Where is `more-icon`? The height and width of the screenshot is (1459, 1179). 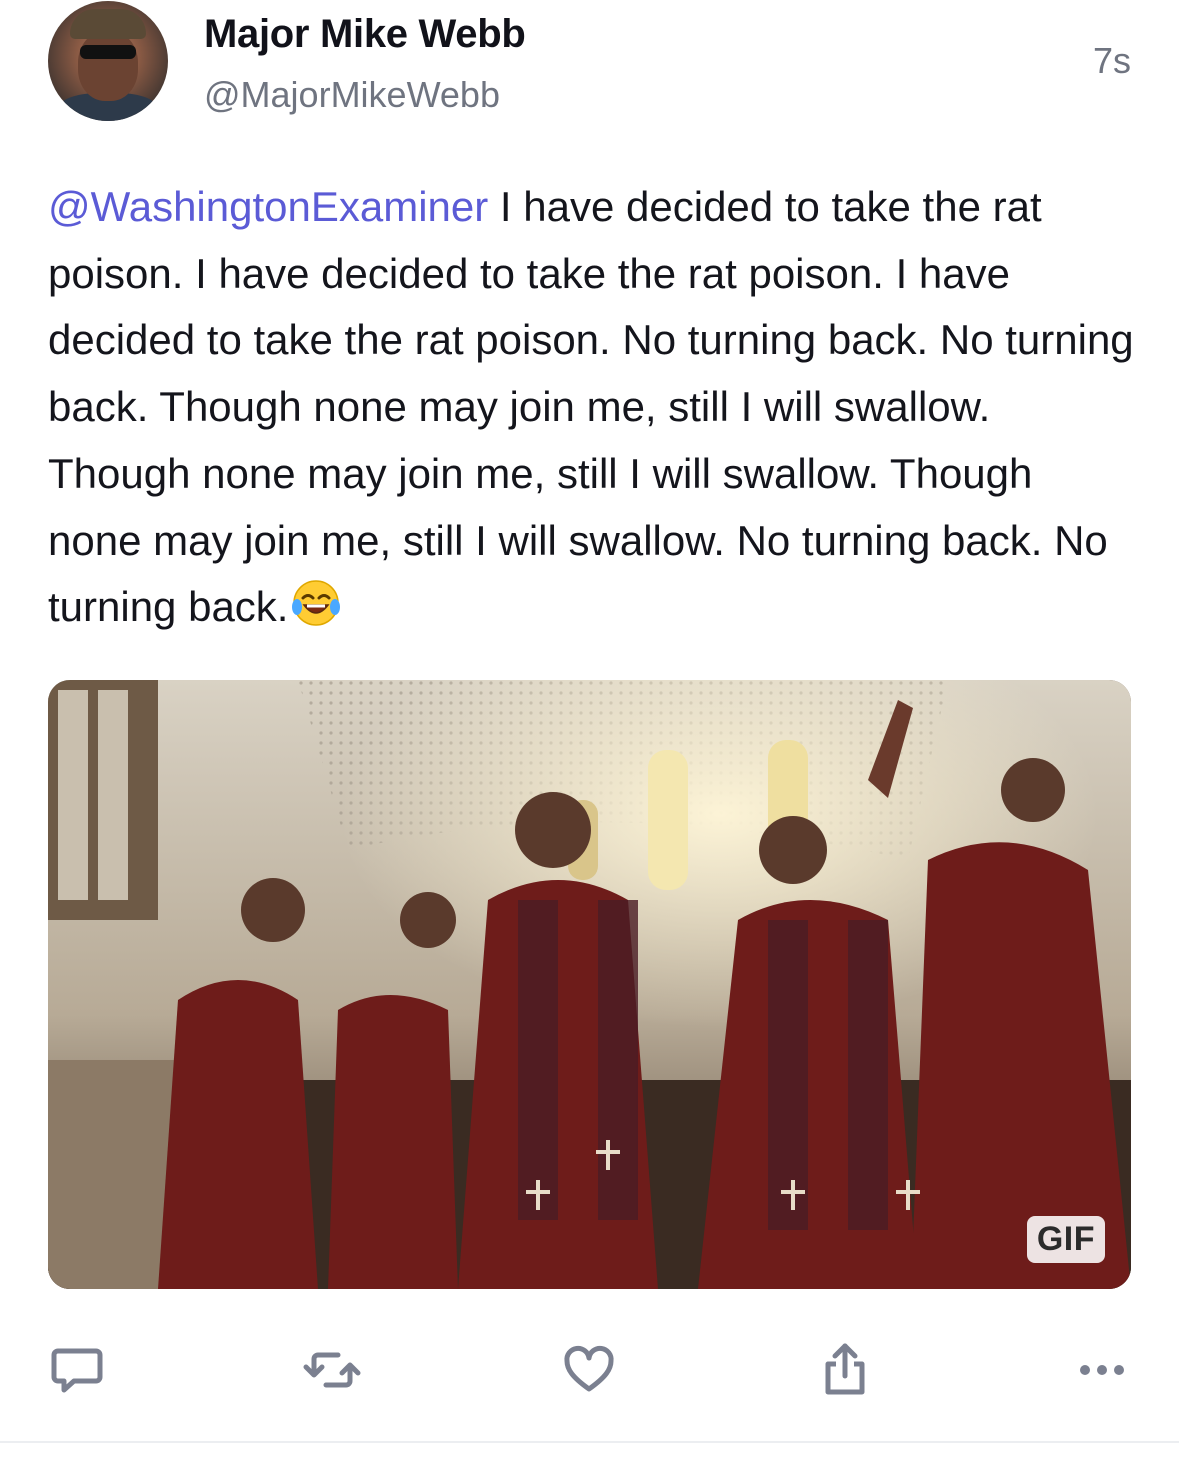 more-icon is located at coordinates (1102, 1370).